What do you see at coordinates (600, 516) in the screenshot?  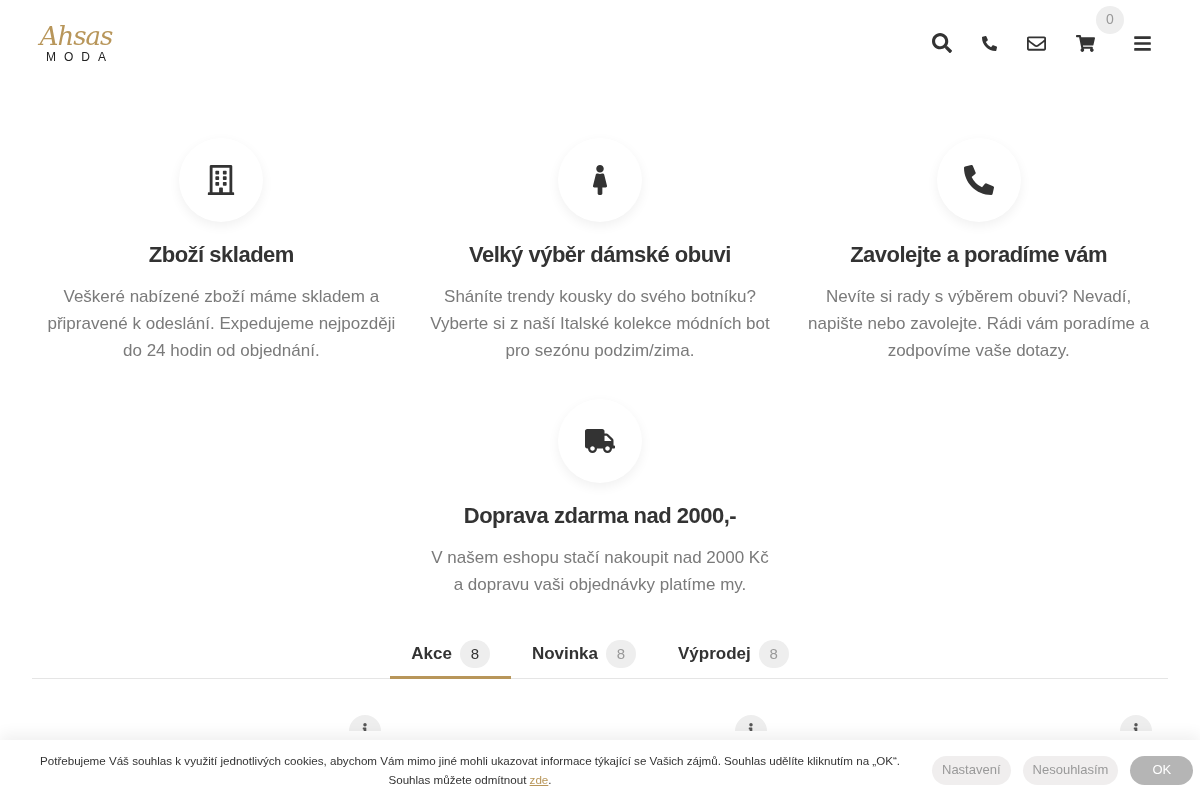 I see `feature-title: Doprava zdarma nad 2000,-` at bounding box center [600, 516].